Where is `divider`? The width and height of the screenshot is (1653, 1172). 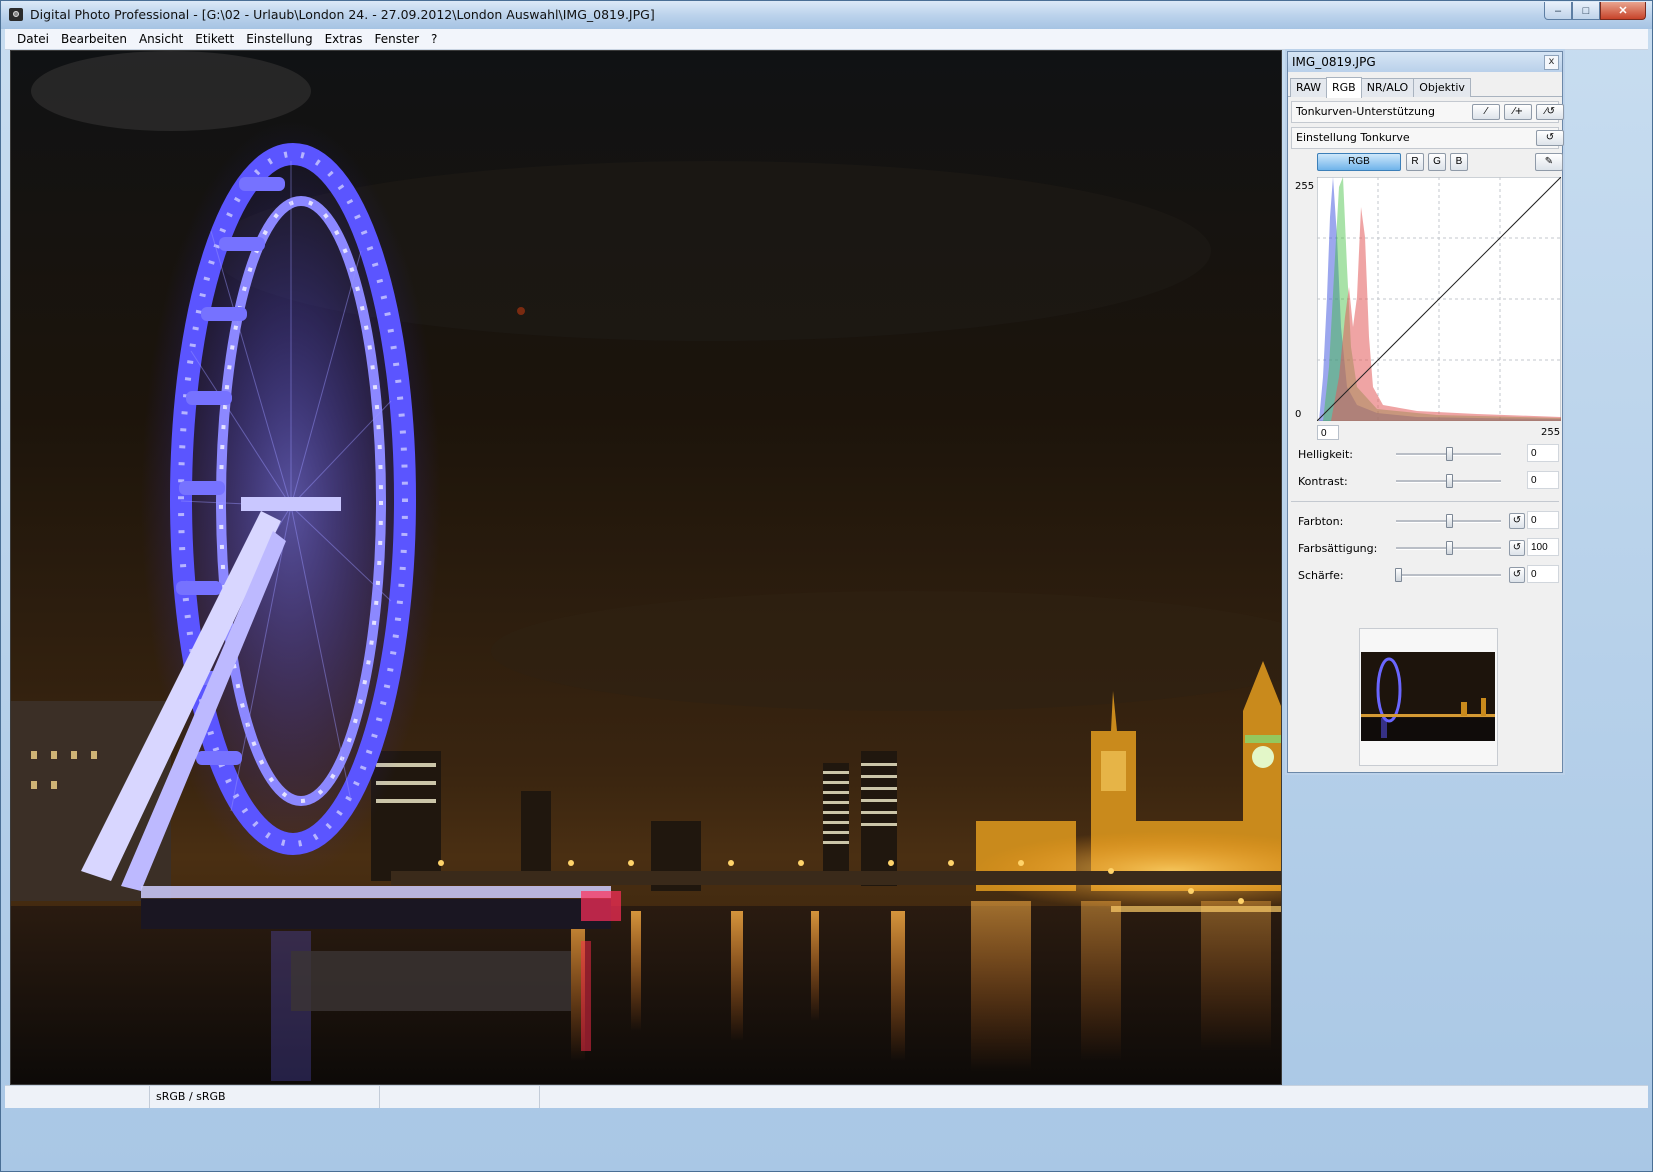
divider is located at coordinates (1425, 501).